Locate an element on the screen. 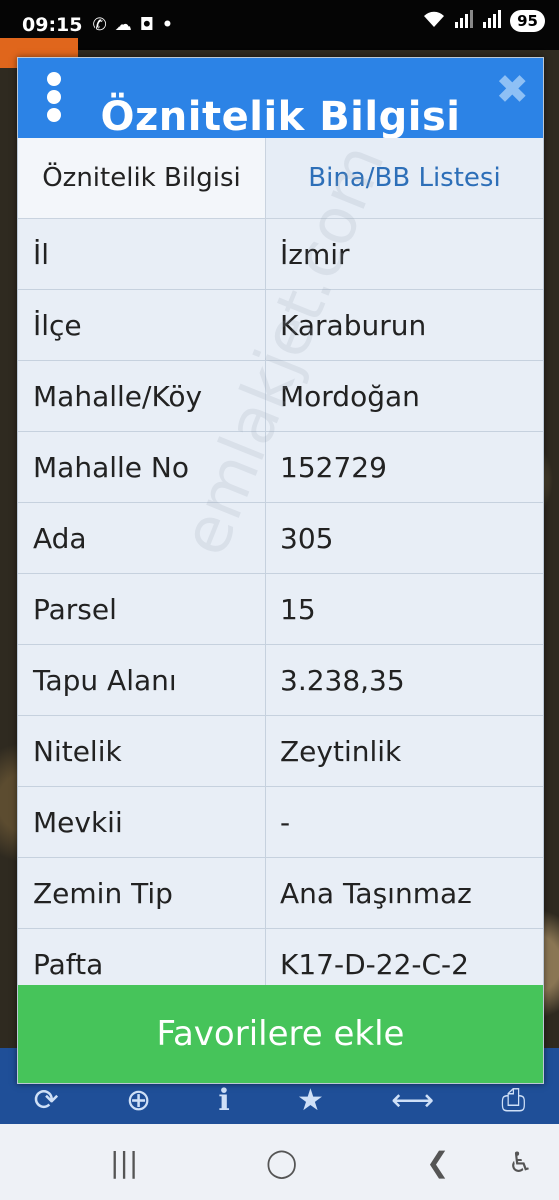  row-value: Ana Taşınmaz is located at coordinates (376, 893).